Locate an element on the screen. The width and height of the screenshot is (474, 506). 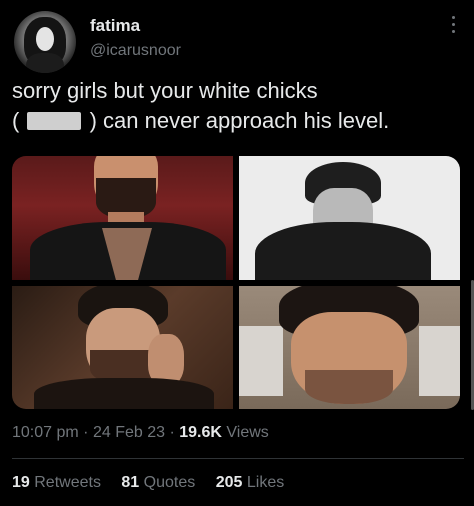
quotes-label: Quotes is located at coordinates (169, 482).